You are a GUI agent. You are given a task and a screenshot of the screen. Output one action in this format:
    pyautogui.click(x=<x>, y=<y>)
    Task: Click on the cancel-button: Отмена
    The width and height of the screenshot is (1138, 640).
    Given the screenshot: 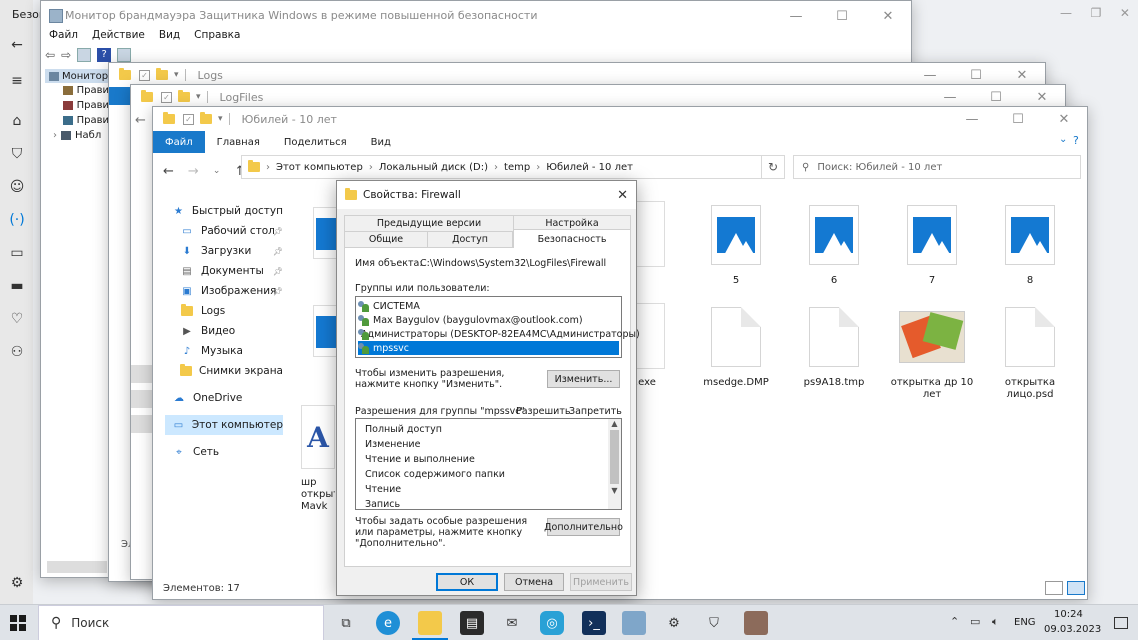 What is the action you would take?
    pyautogui.click(x=534, y=582)
    